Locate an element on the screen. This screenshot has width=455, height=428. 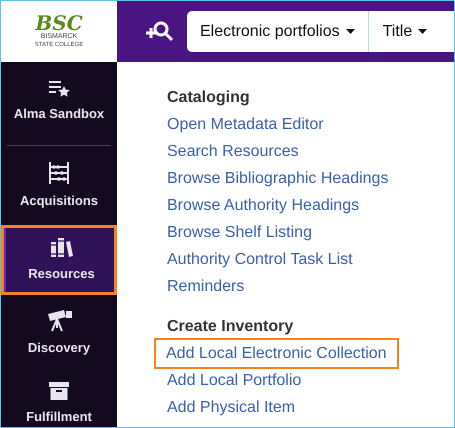
section-heading: Create Inventory is located at coordinates (230, 327).